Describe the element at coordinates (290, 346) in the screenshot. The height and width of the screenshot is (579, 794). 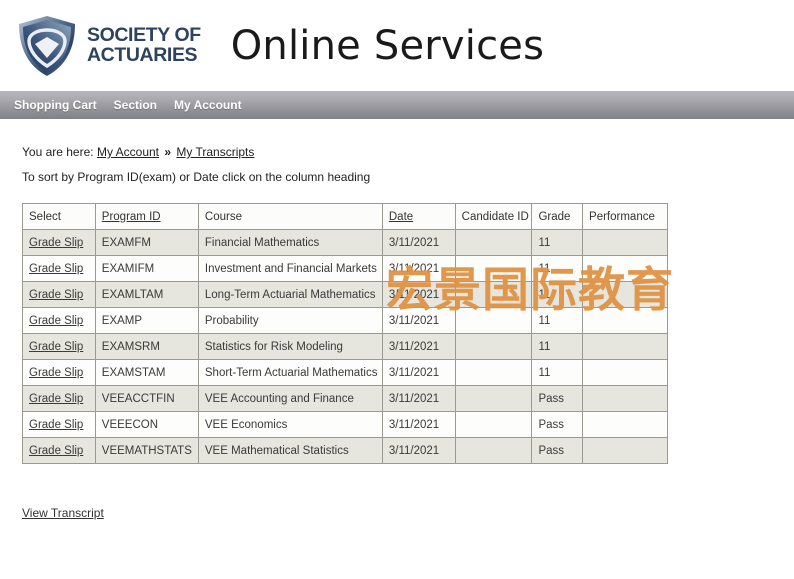
I see `cell-course: Statistics for Risk Modeling` at that location.